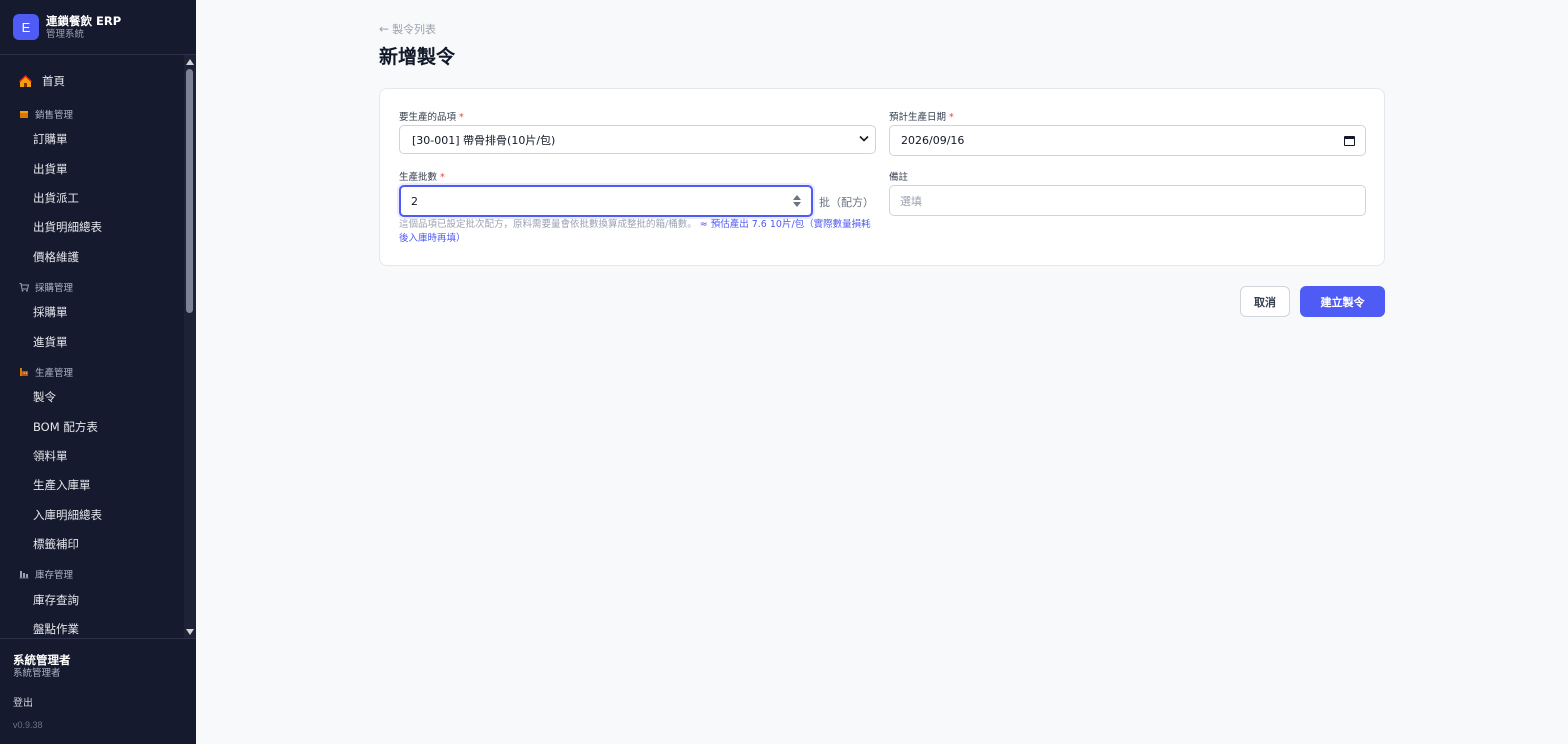 Image resolution: width=1568 pixels, height=744 pixels. Describe the element at coordinates (98, 691) in the screenshot. I see `sidebar-footer: 系統管理者 系統管理者 登出 v0.9.38` at that location.